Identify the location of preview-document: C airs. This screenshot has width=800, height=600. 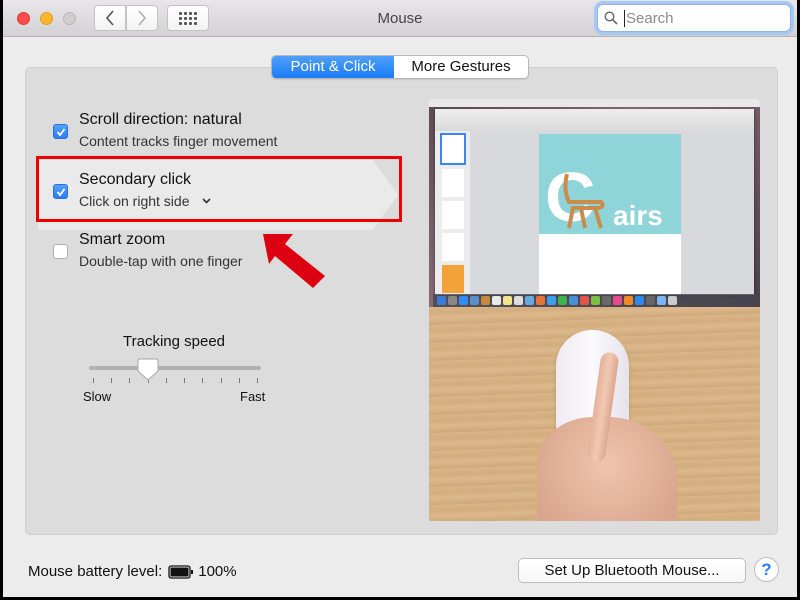
(610, 214).